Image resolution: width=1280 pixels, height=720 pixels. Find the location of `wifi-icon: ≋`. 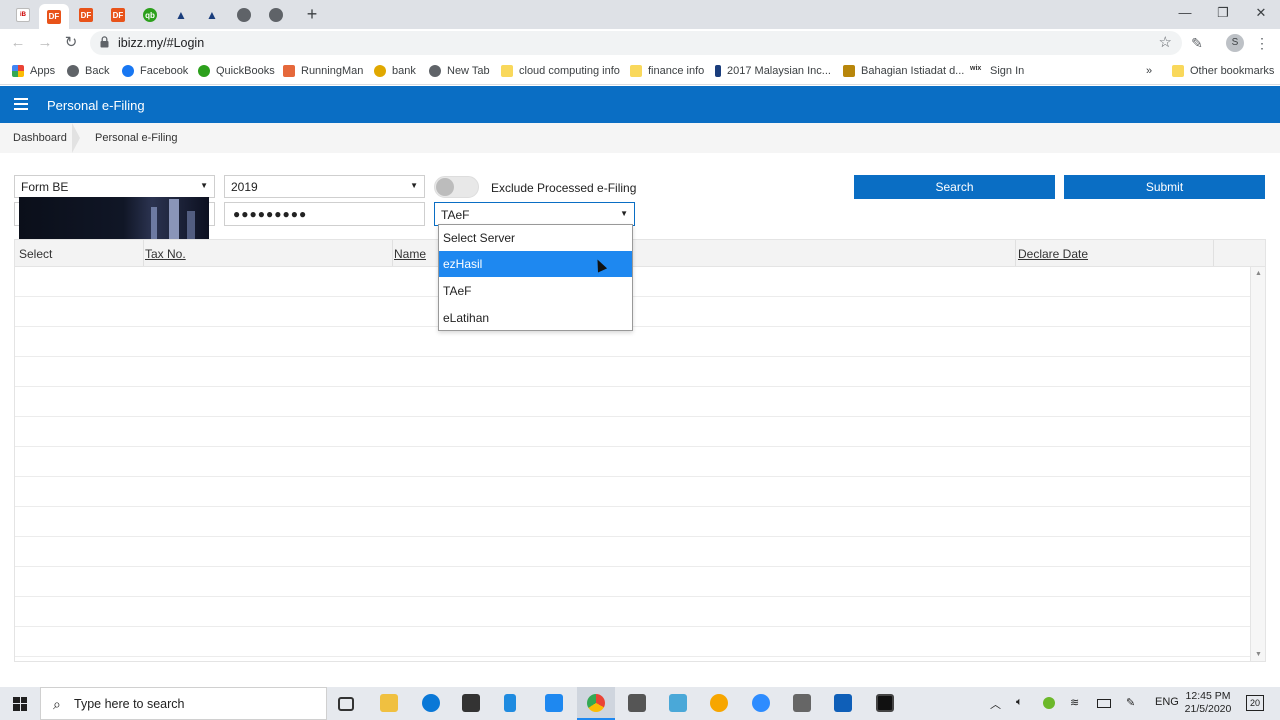

wifi-icon: ≋ is located at coordinates (1074, 702).